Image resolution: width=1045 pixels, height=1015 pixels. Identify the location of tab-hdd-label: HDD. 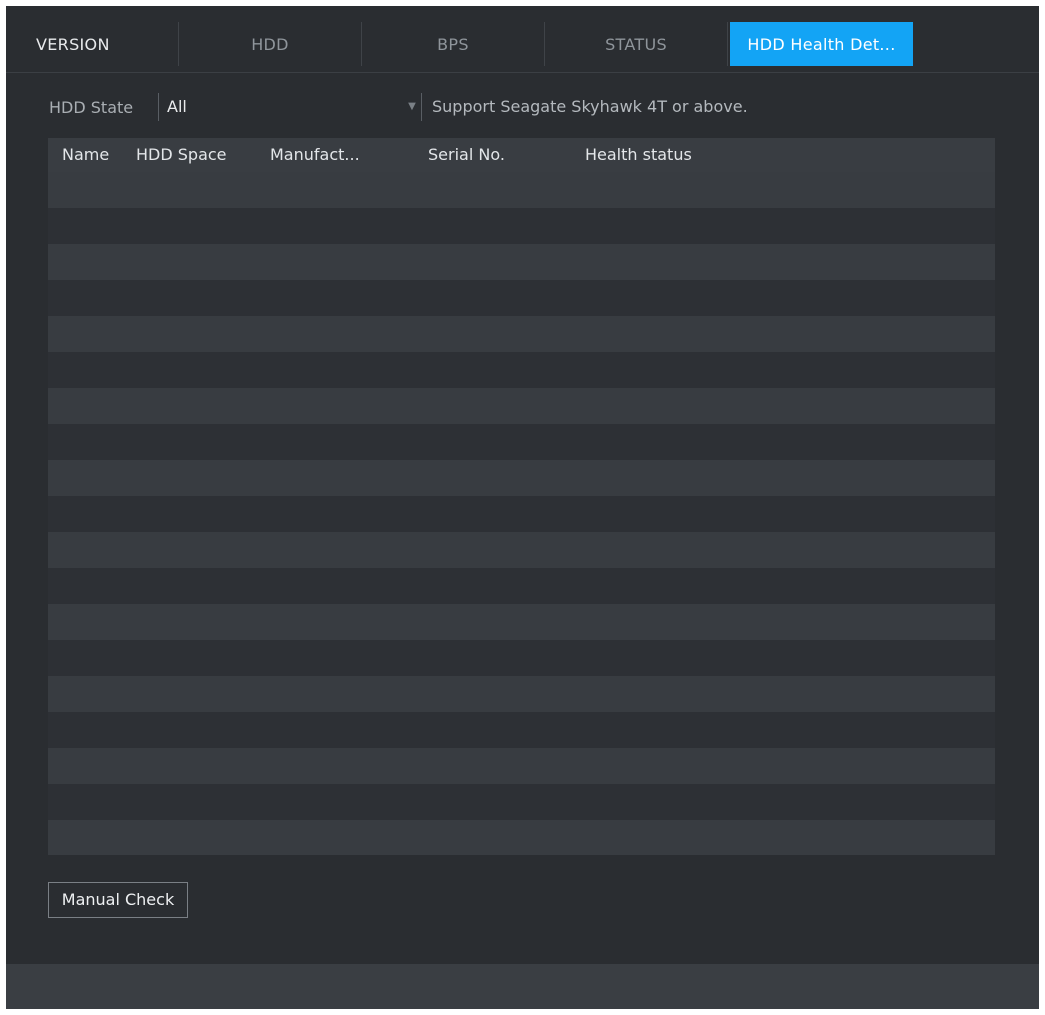
(270, 44).